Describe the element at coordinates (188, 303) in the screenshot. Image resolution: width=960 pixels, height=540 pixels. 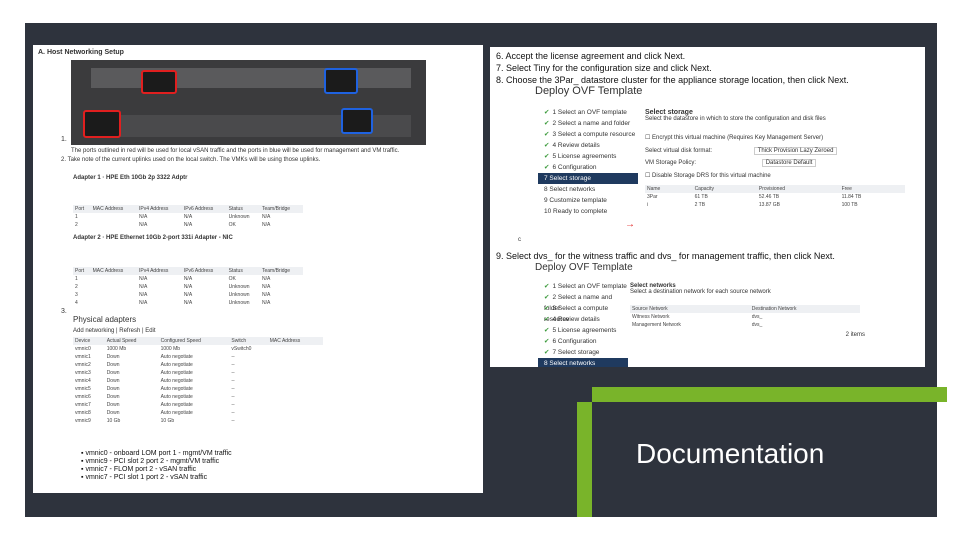
I see `table-row: 4 N/A N/A Unknown N/A` at that location.